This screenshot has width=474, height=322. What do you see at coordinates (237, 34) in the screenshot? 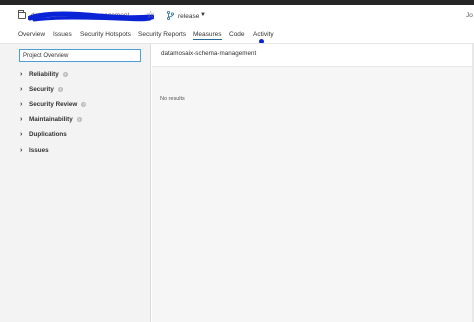
I see `tab-code: Code` at bounding box center [237, 34].